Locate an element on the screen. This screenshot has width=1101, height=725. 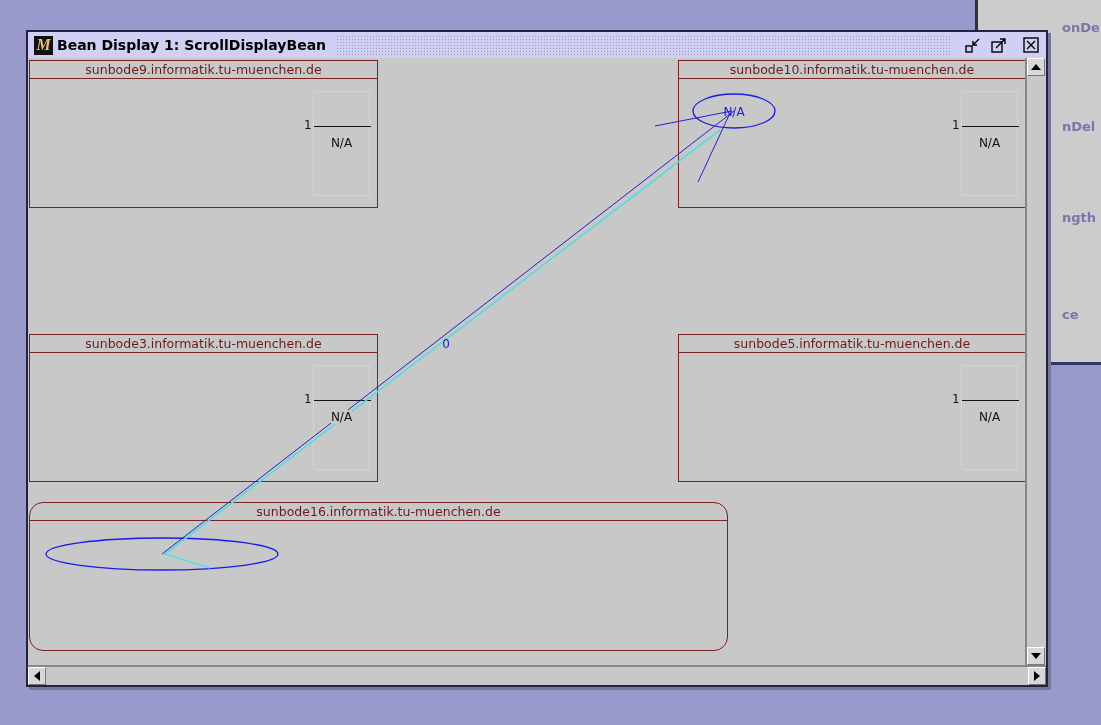
host-name: sunbode16.informatik.tu-muenchen.de is located at coordinates (378, 511).